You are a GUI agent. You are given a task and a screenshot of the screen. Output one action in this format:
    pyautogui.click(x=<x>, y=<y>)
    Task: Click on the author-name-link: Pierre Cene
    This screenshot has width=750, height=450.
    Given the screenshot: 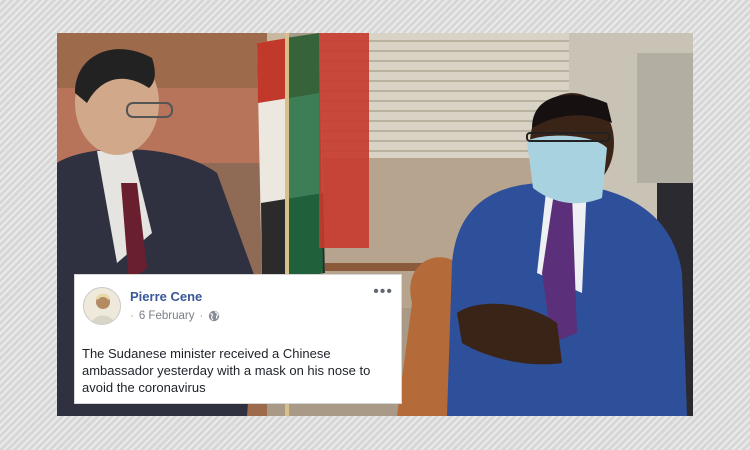 What is the action you would take?
    pyautogui.click(x=166, y=296)
    